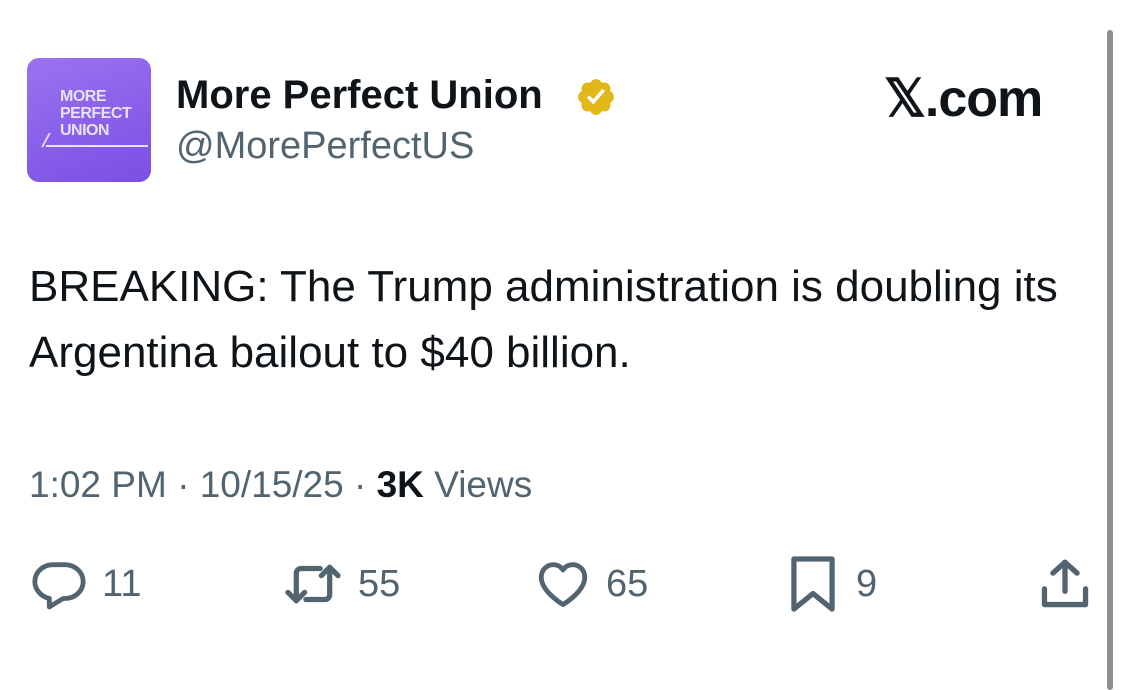  Describe the element at coordinates (313, 584) in the screenshot. I see `repost-icon` at that location.